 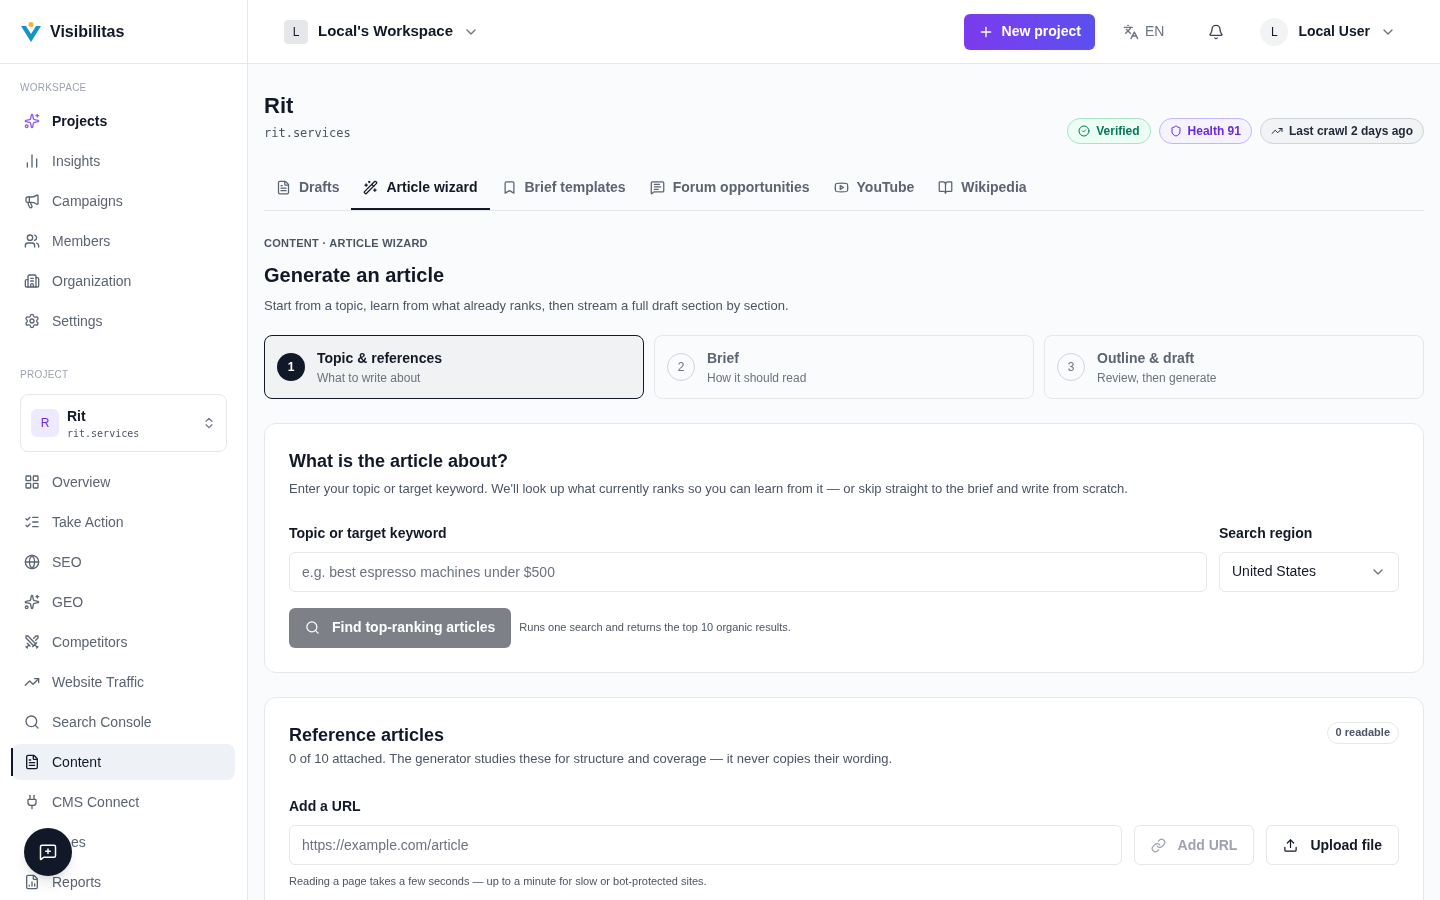 I want to click on sidebar-item: CMS Connect, so click(x=123, y=802).